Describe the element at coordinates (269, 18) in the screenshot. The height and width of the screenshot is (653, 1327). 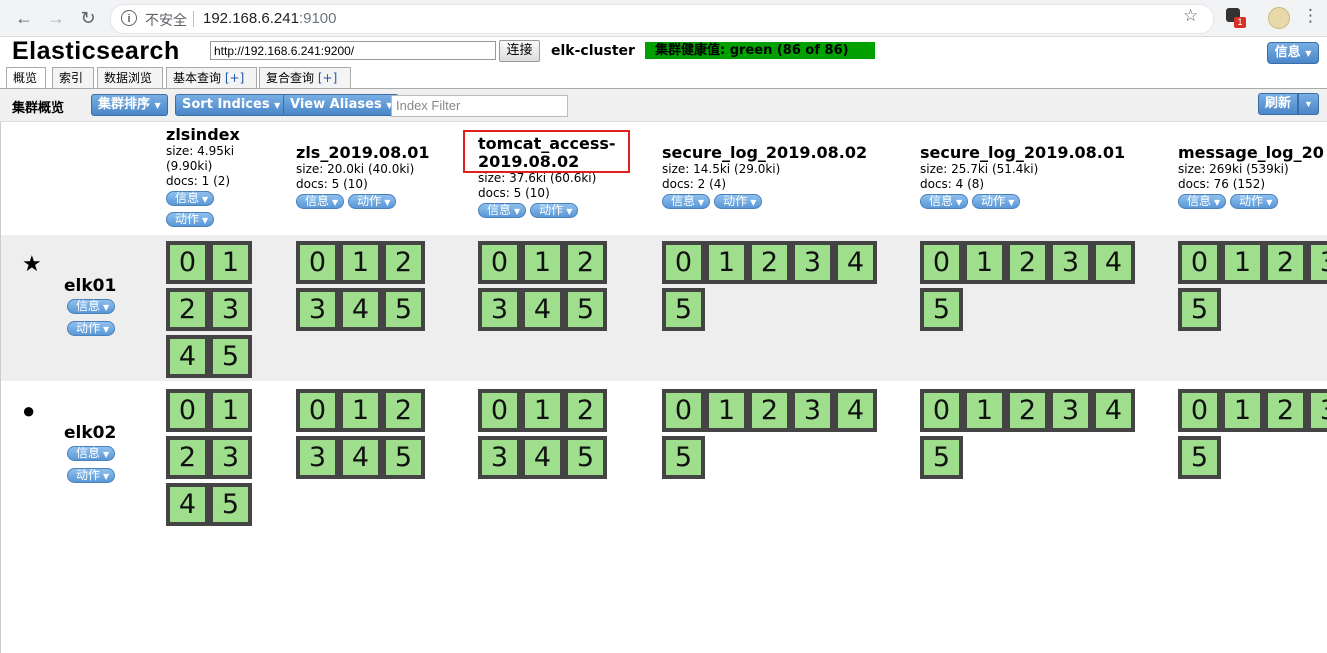
I see `address-url: 192.168.6.241:9100` at that location.